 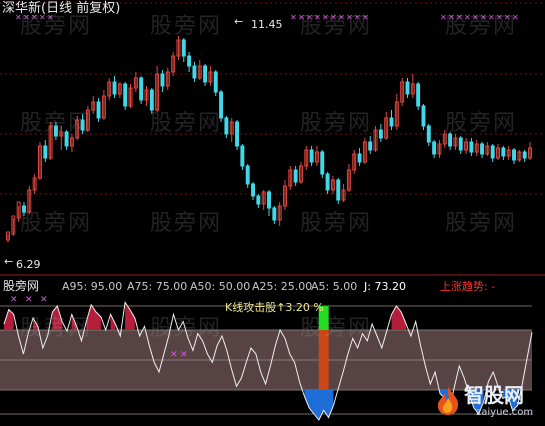 What do you see at coordinates (494, 395) in the screenshot?
I see `brand-name: 智股网` at bounding box center [494, 395].